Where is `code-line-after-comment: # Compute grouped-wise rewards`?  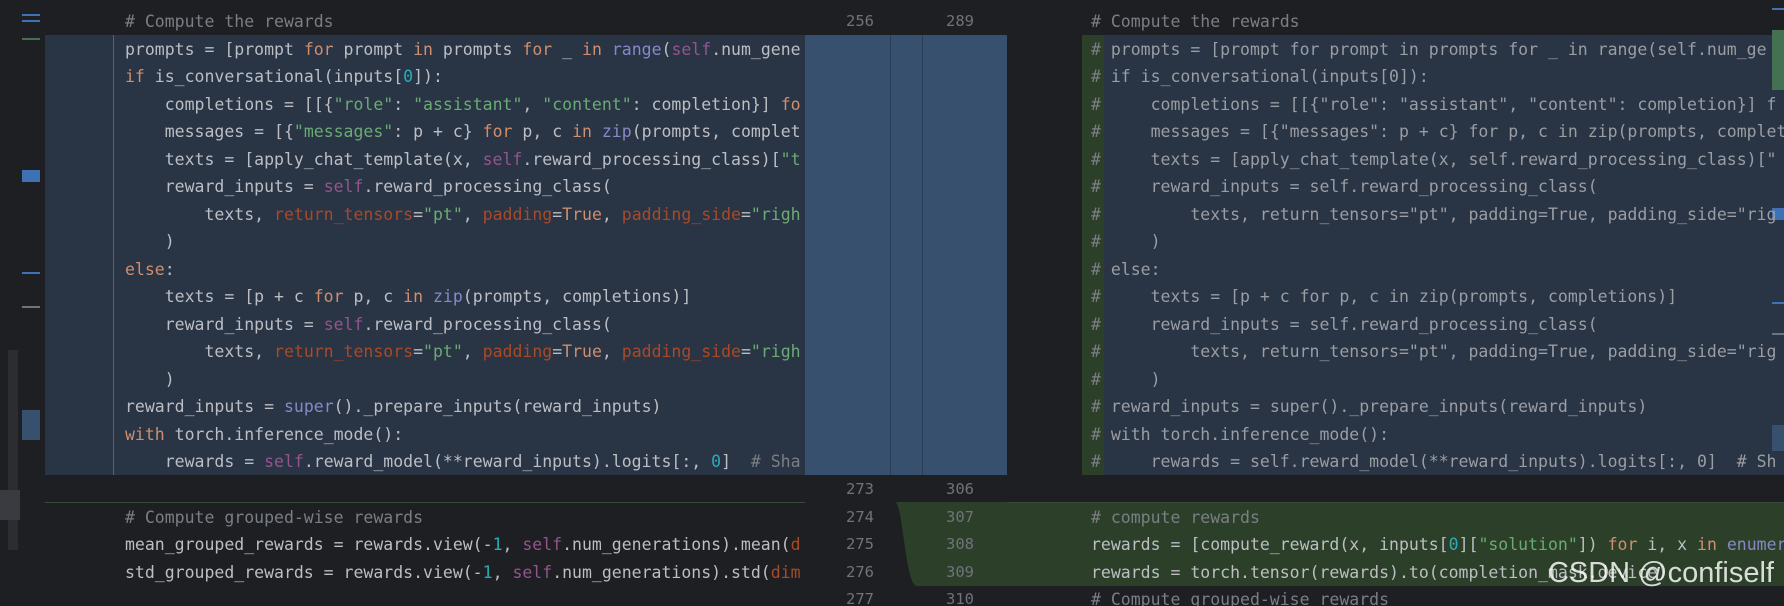
code-line-after-comment: # Compute grouped-wise rewards is located at coordinates (274, 517).